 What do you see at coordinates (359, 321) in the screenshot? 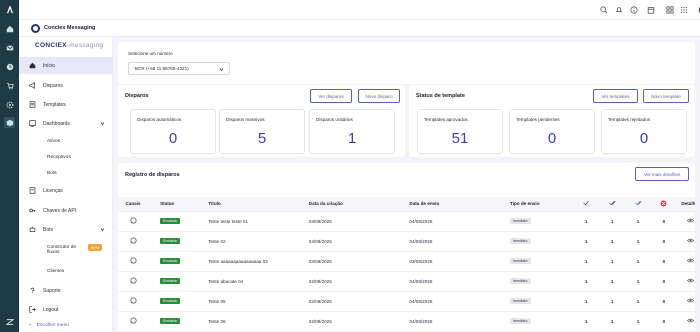
I see `cell-data-criacao: 02/09/2025` at bounding box center [359, 321].